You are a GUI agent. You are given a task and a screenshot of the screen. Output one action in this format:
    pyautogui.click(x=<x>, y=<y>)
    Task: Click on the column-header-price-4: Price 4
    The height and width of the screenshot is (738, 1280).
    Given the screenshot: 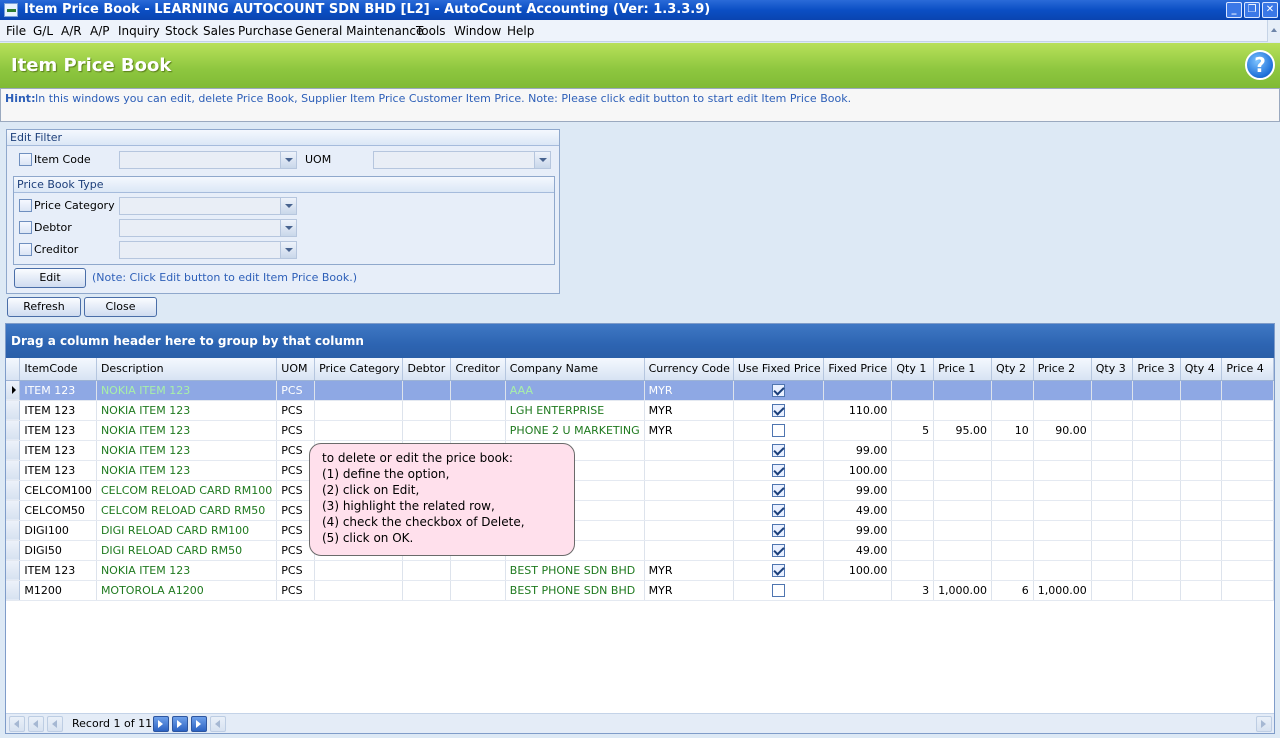 What is the action you would take?
    pyautogui.click(x=1247, y=369)
    